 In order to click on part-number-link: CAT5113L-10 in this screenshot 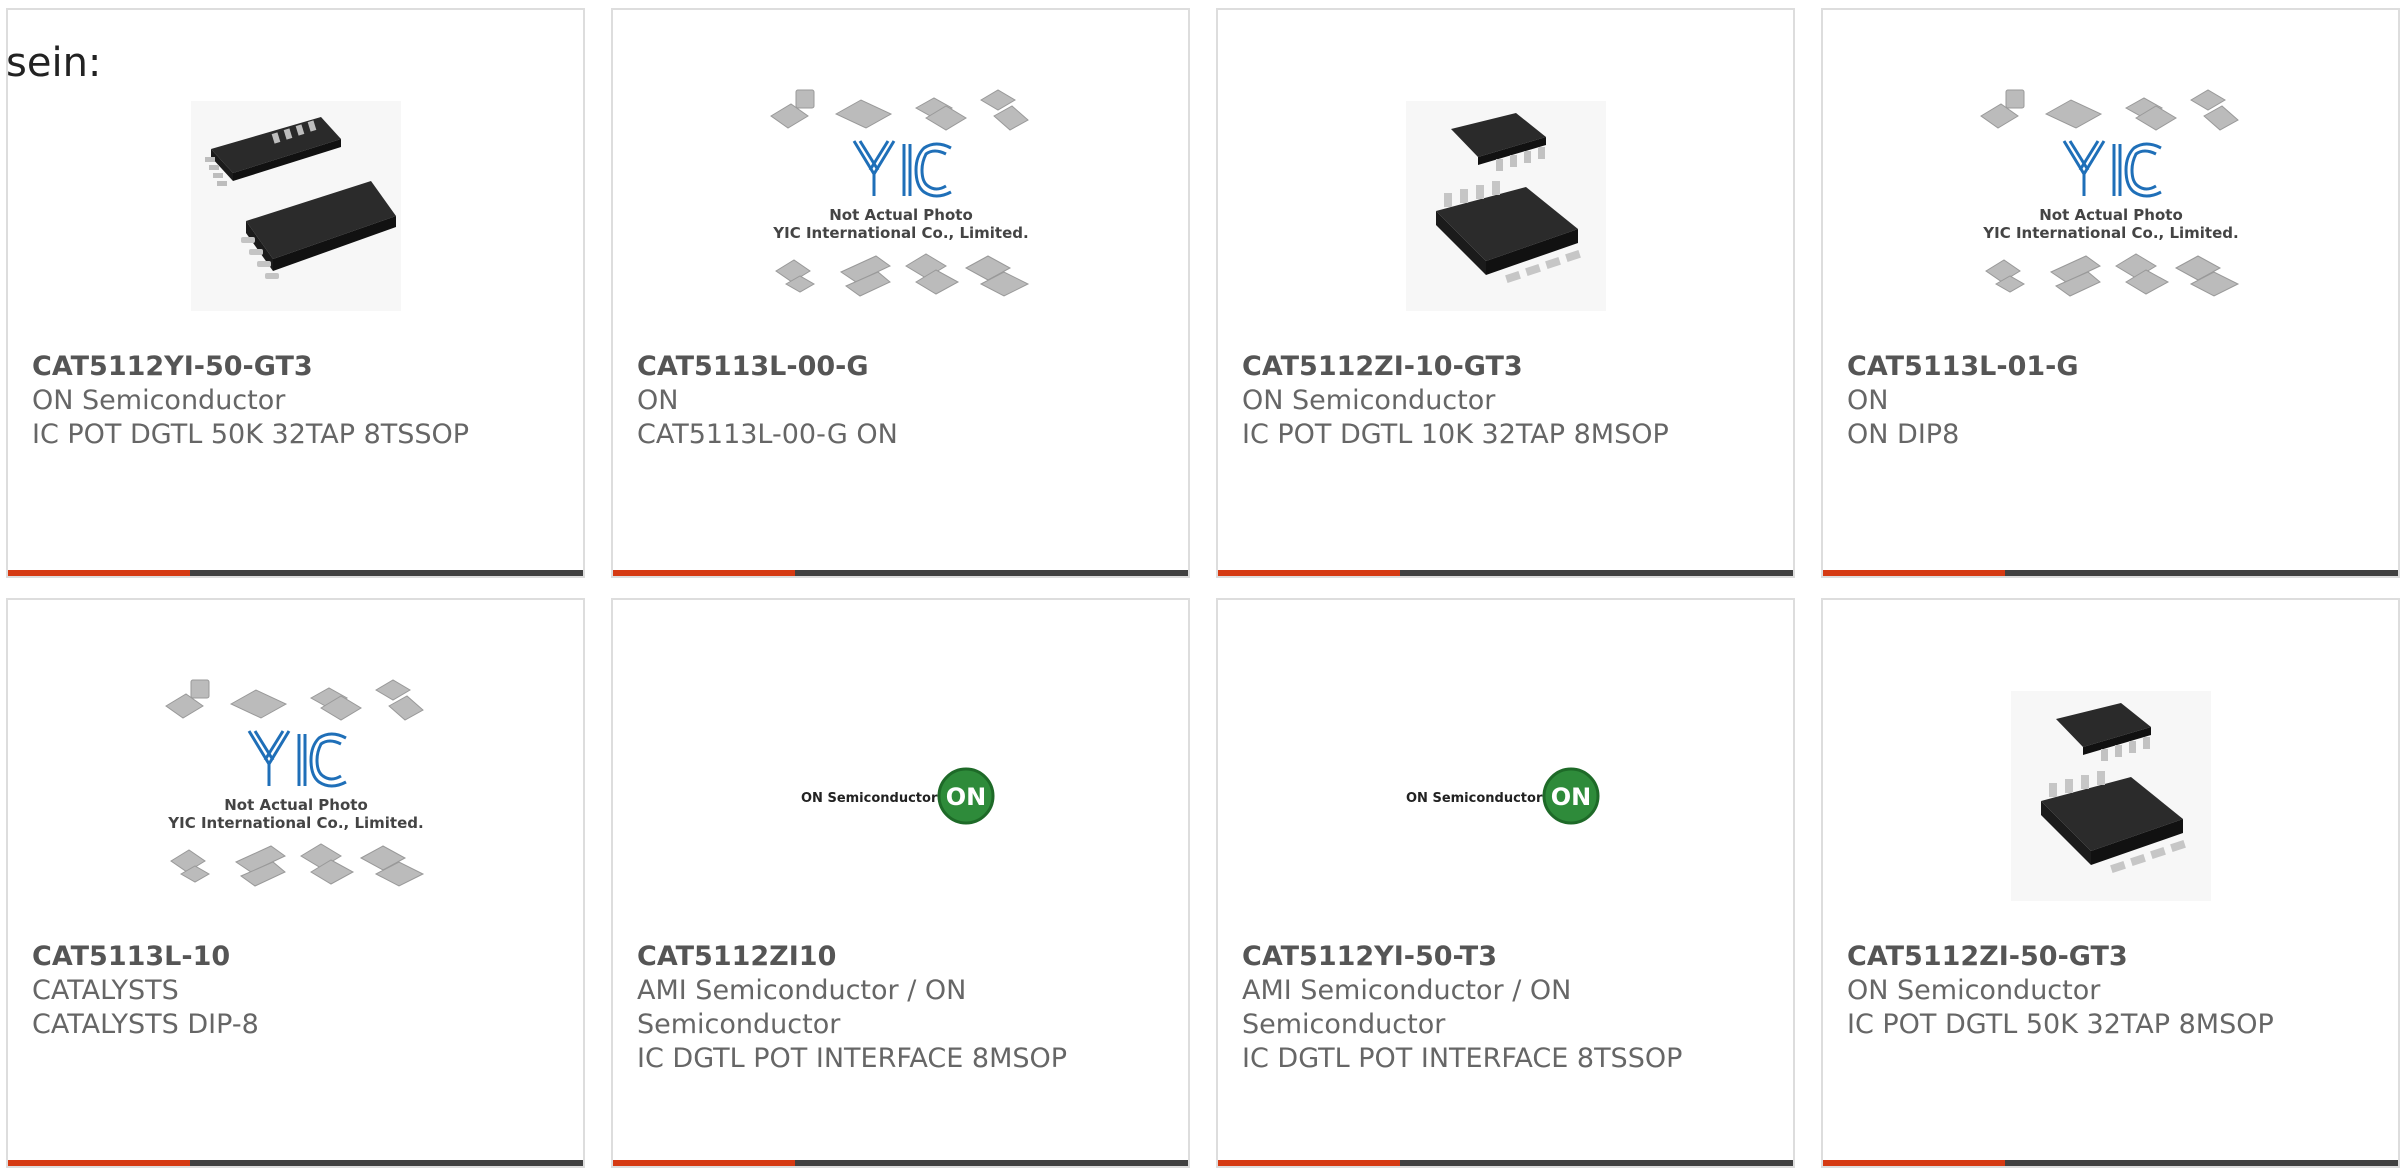, I will do `click(297, 957)`.